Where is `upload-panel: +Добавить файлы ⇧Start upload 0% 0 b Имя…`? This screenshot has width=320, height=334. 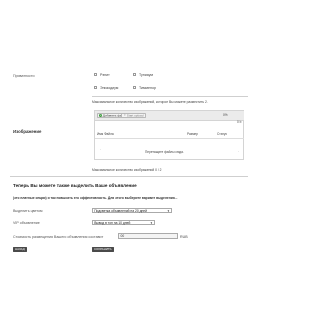
upload-panel: +Добавить файлы ⇧Start upload 0% 0 b Имя… is located at coordinates (169, 135).